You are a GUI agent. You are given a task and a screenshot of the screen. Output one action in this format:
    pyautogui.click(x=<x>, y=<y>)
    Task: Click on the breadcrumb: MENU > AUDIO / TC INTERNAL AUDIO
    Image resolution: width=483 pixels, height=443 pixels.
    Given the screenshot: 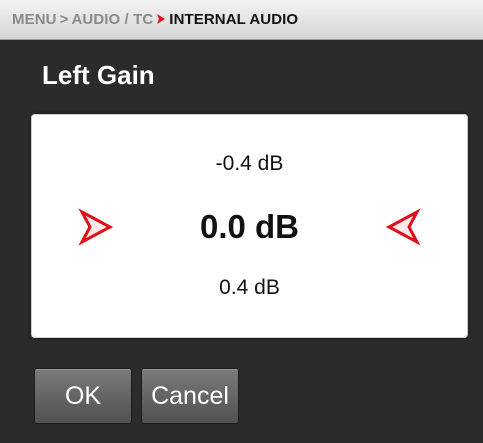 What is the action you would take?
    pyautogui.click(x=241, y=20)
    